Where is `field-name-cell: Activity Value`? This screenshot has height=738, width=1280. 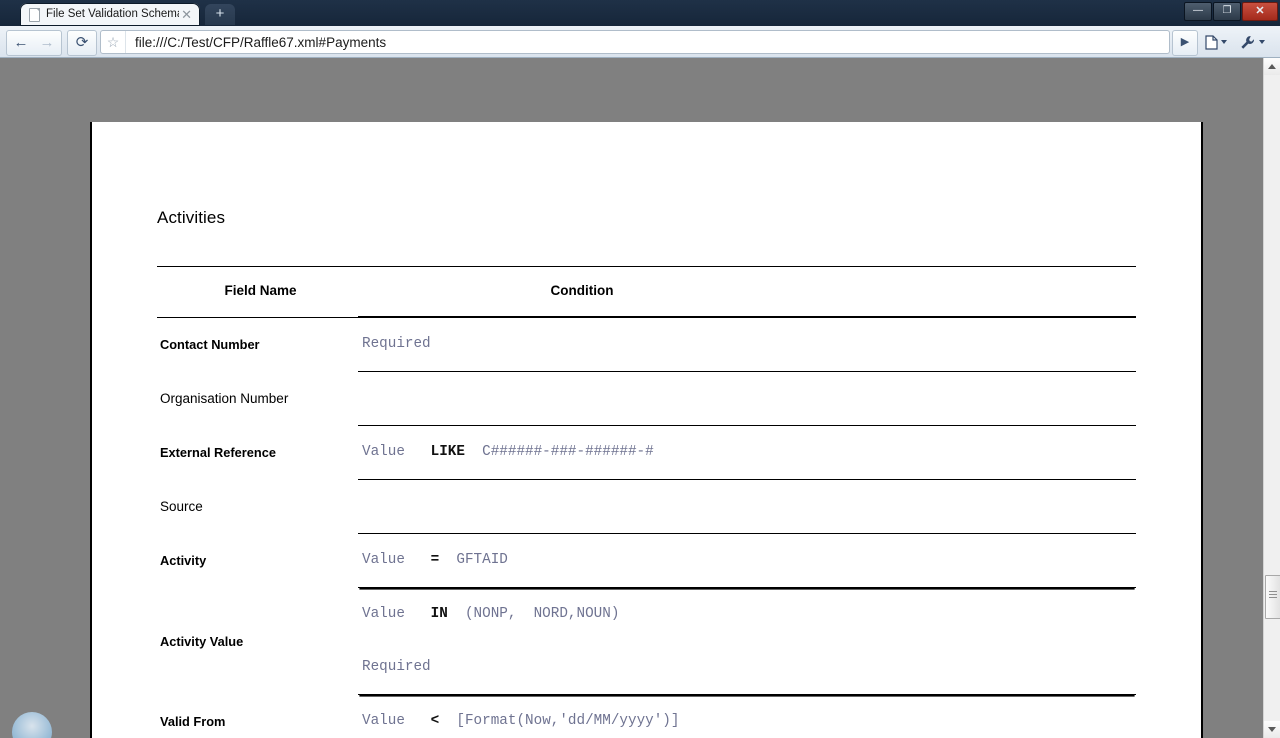 field-name-cell: Activity Value is located at coordinates (202, 641).